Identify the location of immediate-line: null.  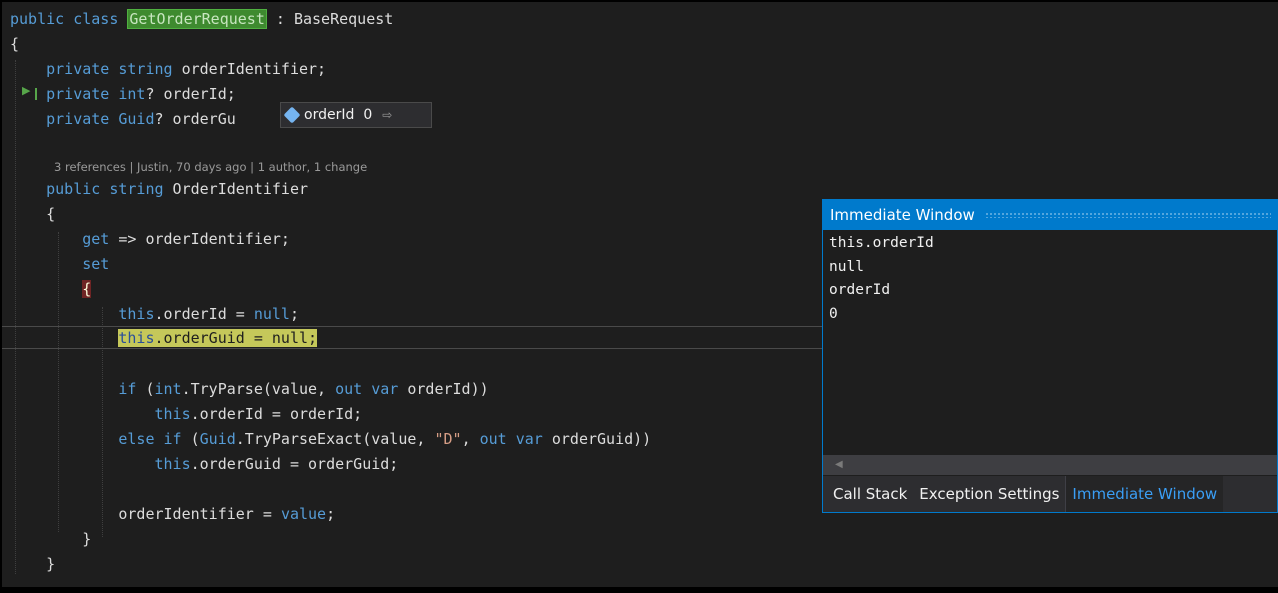
(846, 266).